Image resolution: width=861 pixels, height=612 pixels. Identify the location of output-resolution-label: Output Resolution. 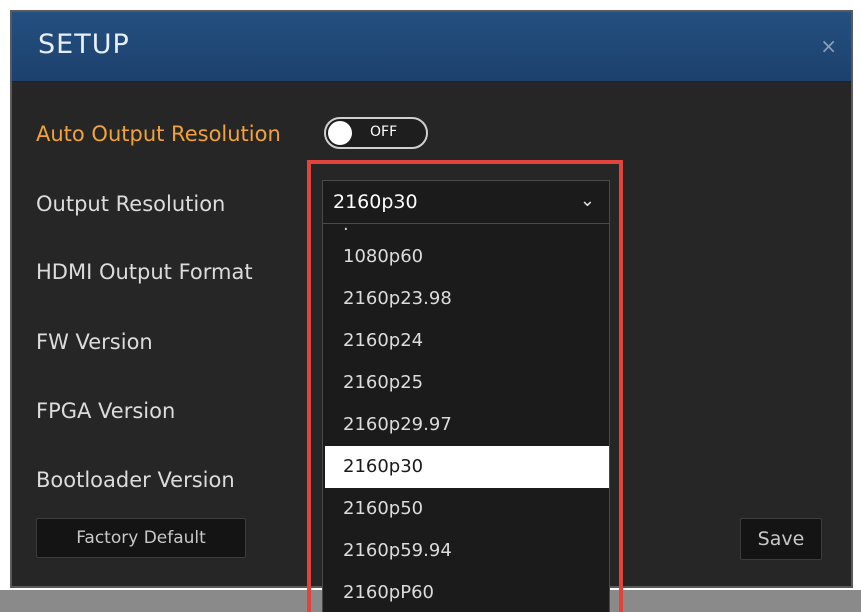
(131, 204).